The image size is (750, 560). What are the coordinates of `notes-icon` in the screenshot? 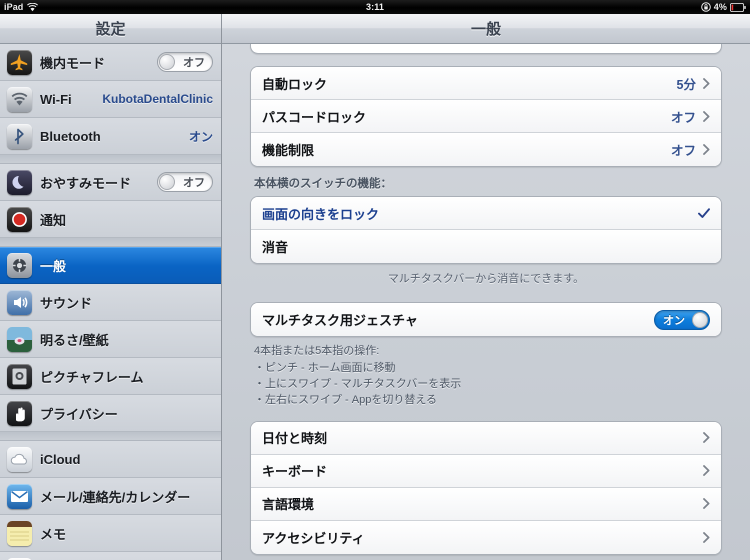 It's located at (19, 533).